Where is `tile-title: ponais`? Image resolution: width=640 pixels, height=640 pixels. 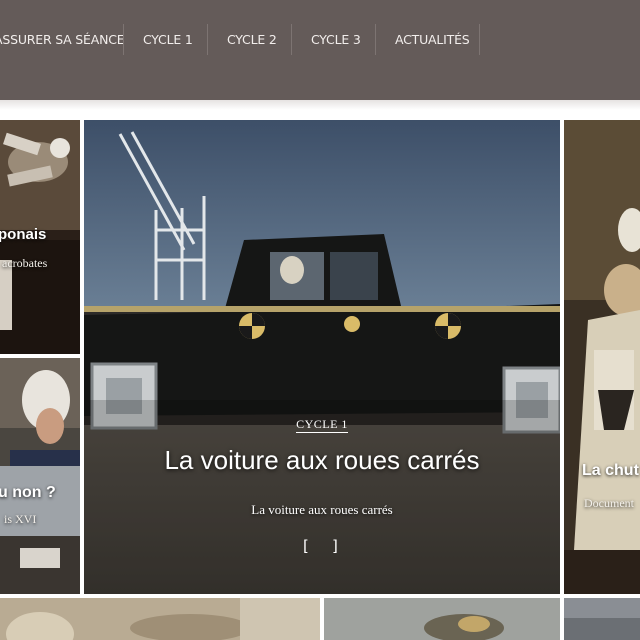 tile-title: ponais is located at coordinates (23, 234).